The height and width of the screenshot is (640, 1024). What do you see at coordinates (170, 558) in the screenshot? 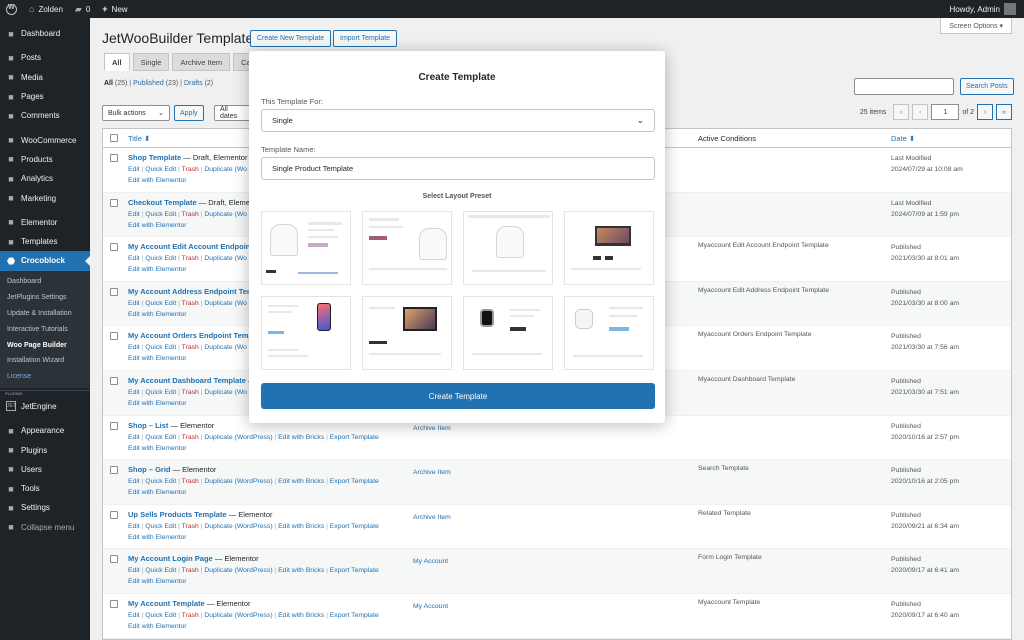
I see `row-title-link: My Account Login Page` at bounding box center [170, 558].